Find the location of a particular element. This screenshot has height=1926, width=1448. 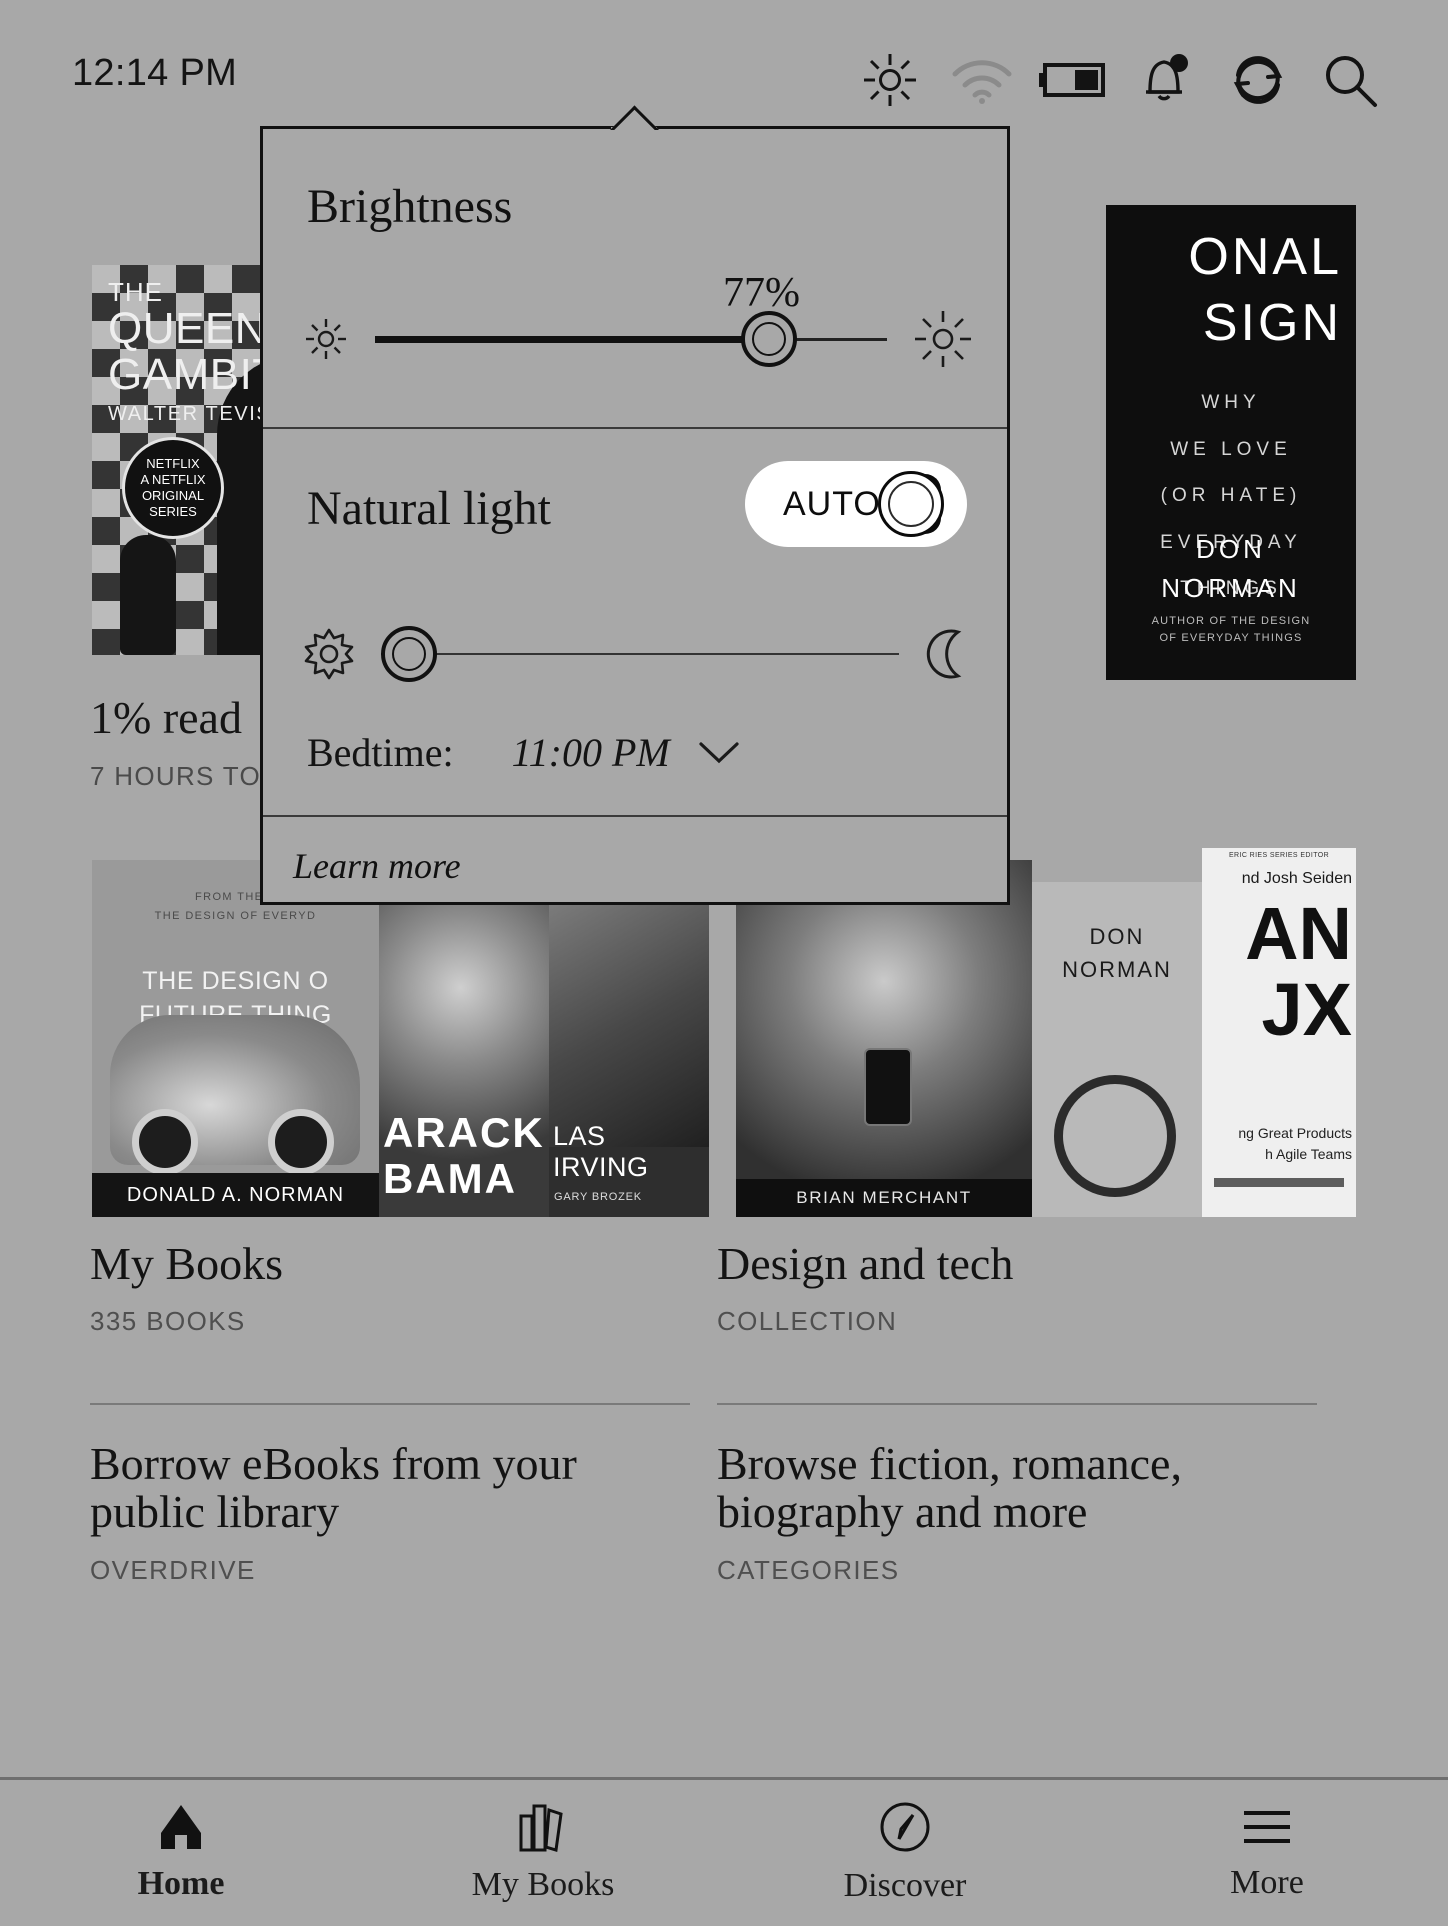

home-icon is located at coordinates (181, 1827).